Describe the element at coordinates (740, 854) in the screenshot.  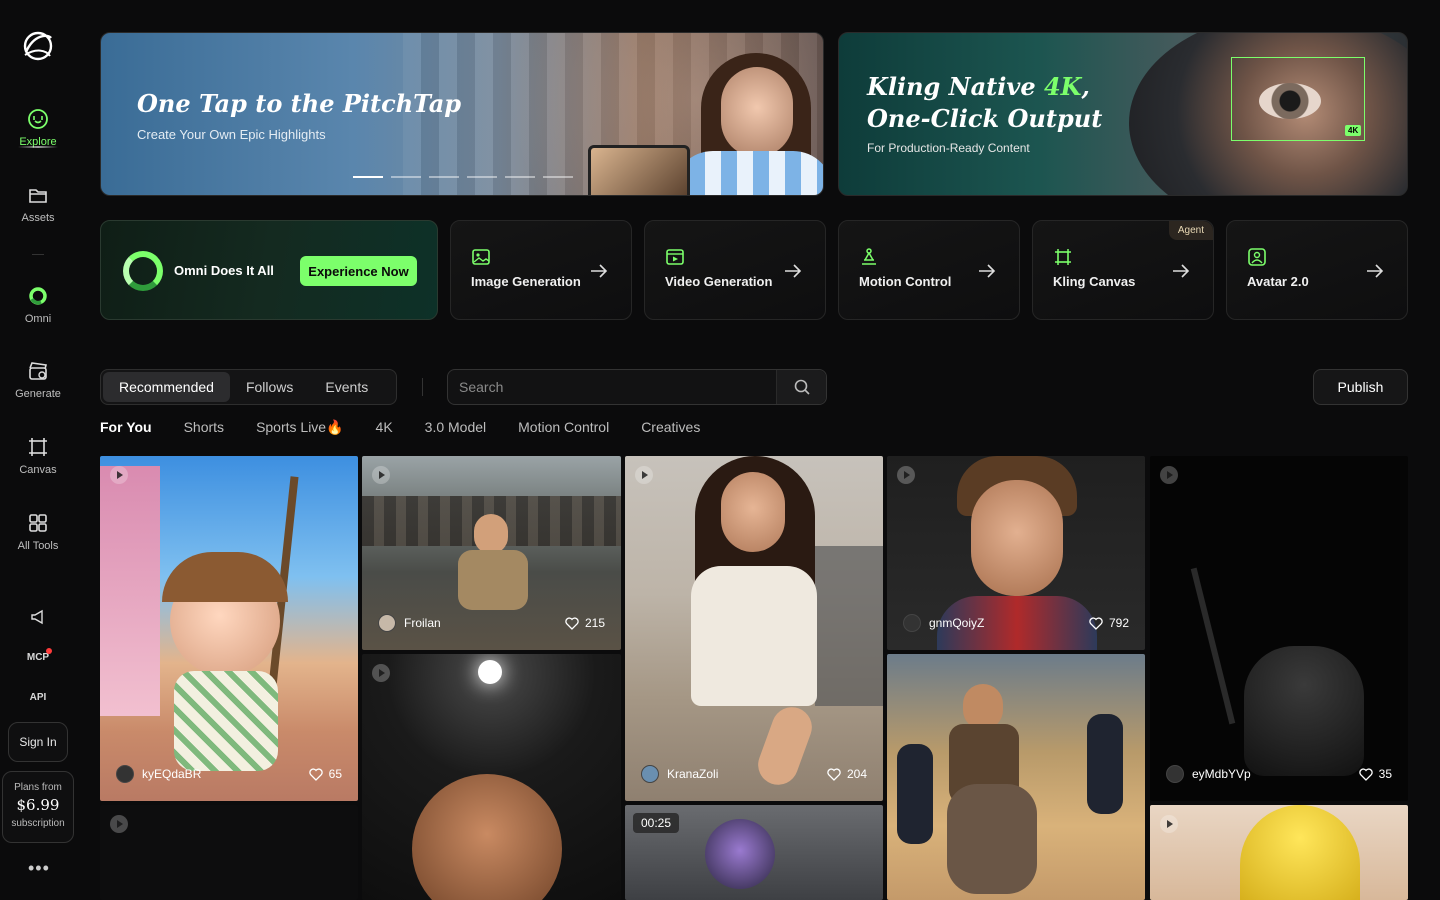
I see `robot-image` at that location.